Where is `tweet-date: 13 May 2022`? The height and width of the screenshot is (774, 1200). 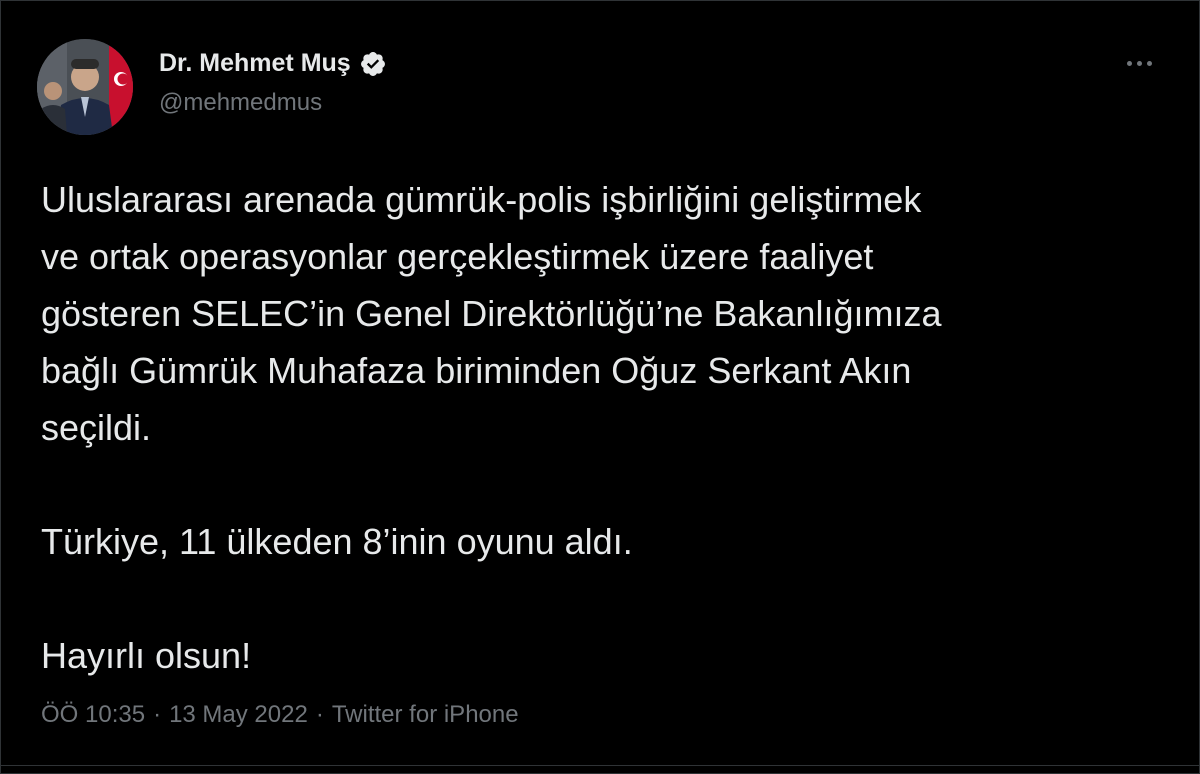 tweet-date: 13 May 2022 is located at coordinates (238, 715).